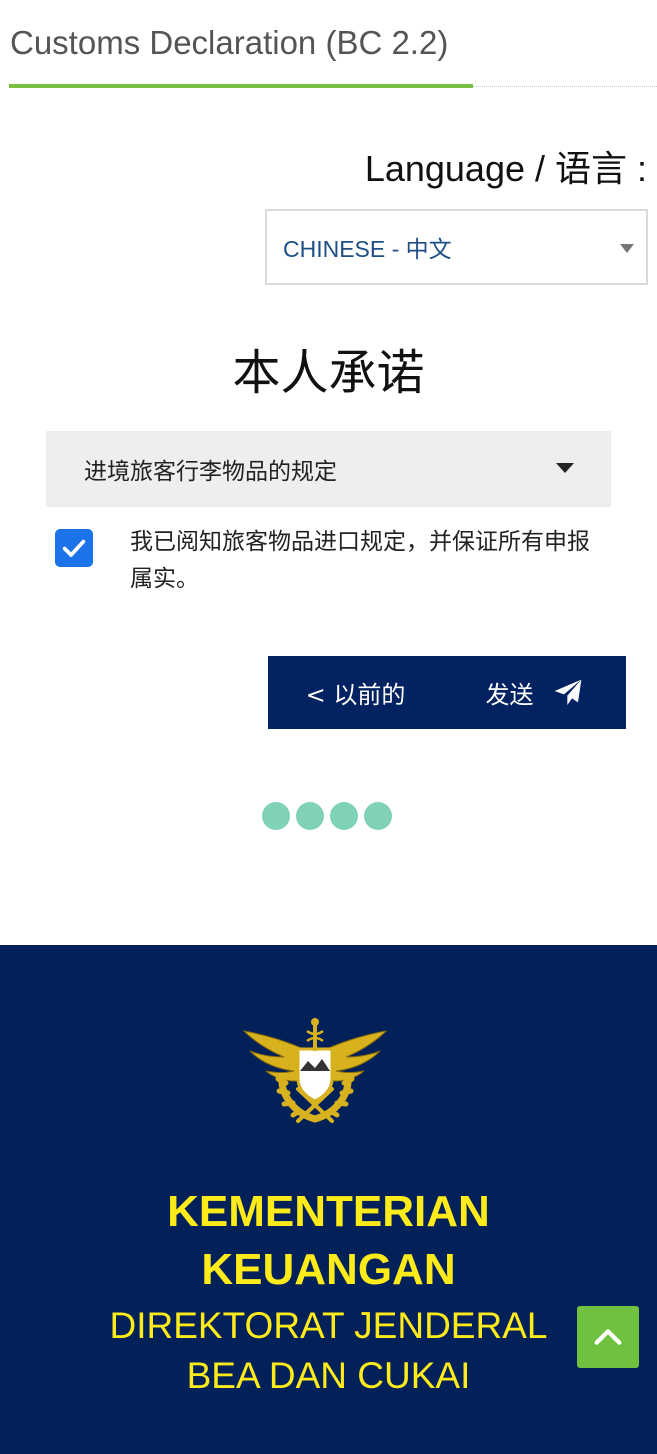 Image resolution: width=657 pixels, height=1454 pixels. What do you see at coordinates (328, 1325) in the screenshot?
I see `directorate-name-line-1: DIREKTORAT JENDERAL` at bounding box center [328, 1325].